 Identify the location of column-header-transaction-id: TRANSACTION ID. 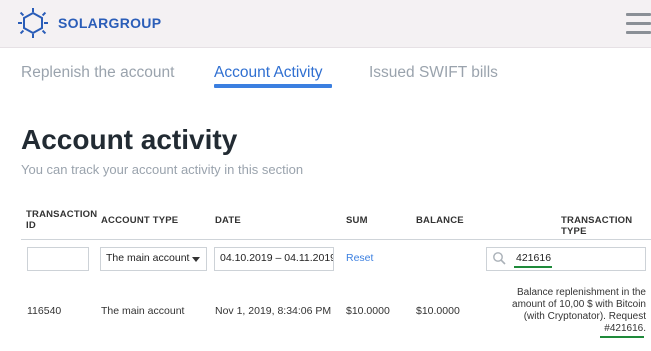
(62, 220).